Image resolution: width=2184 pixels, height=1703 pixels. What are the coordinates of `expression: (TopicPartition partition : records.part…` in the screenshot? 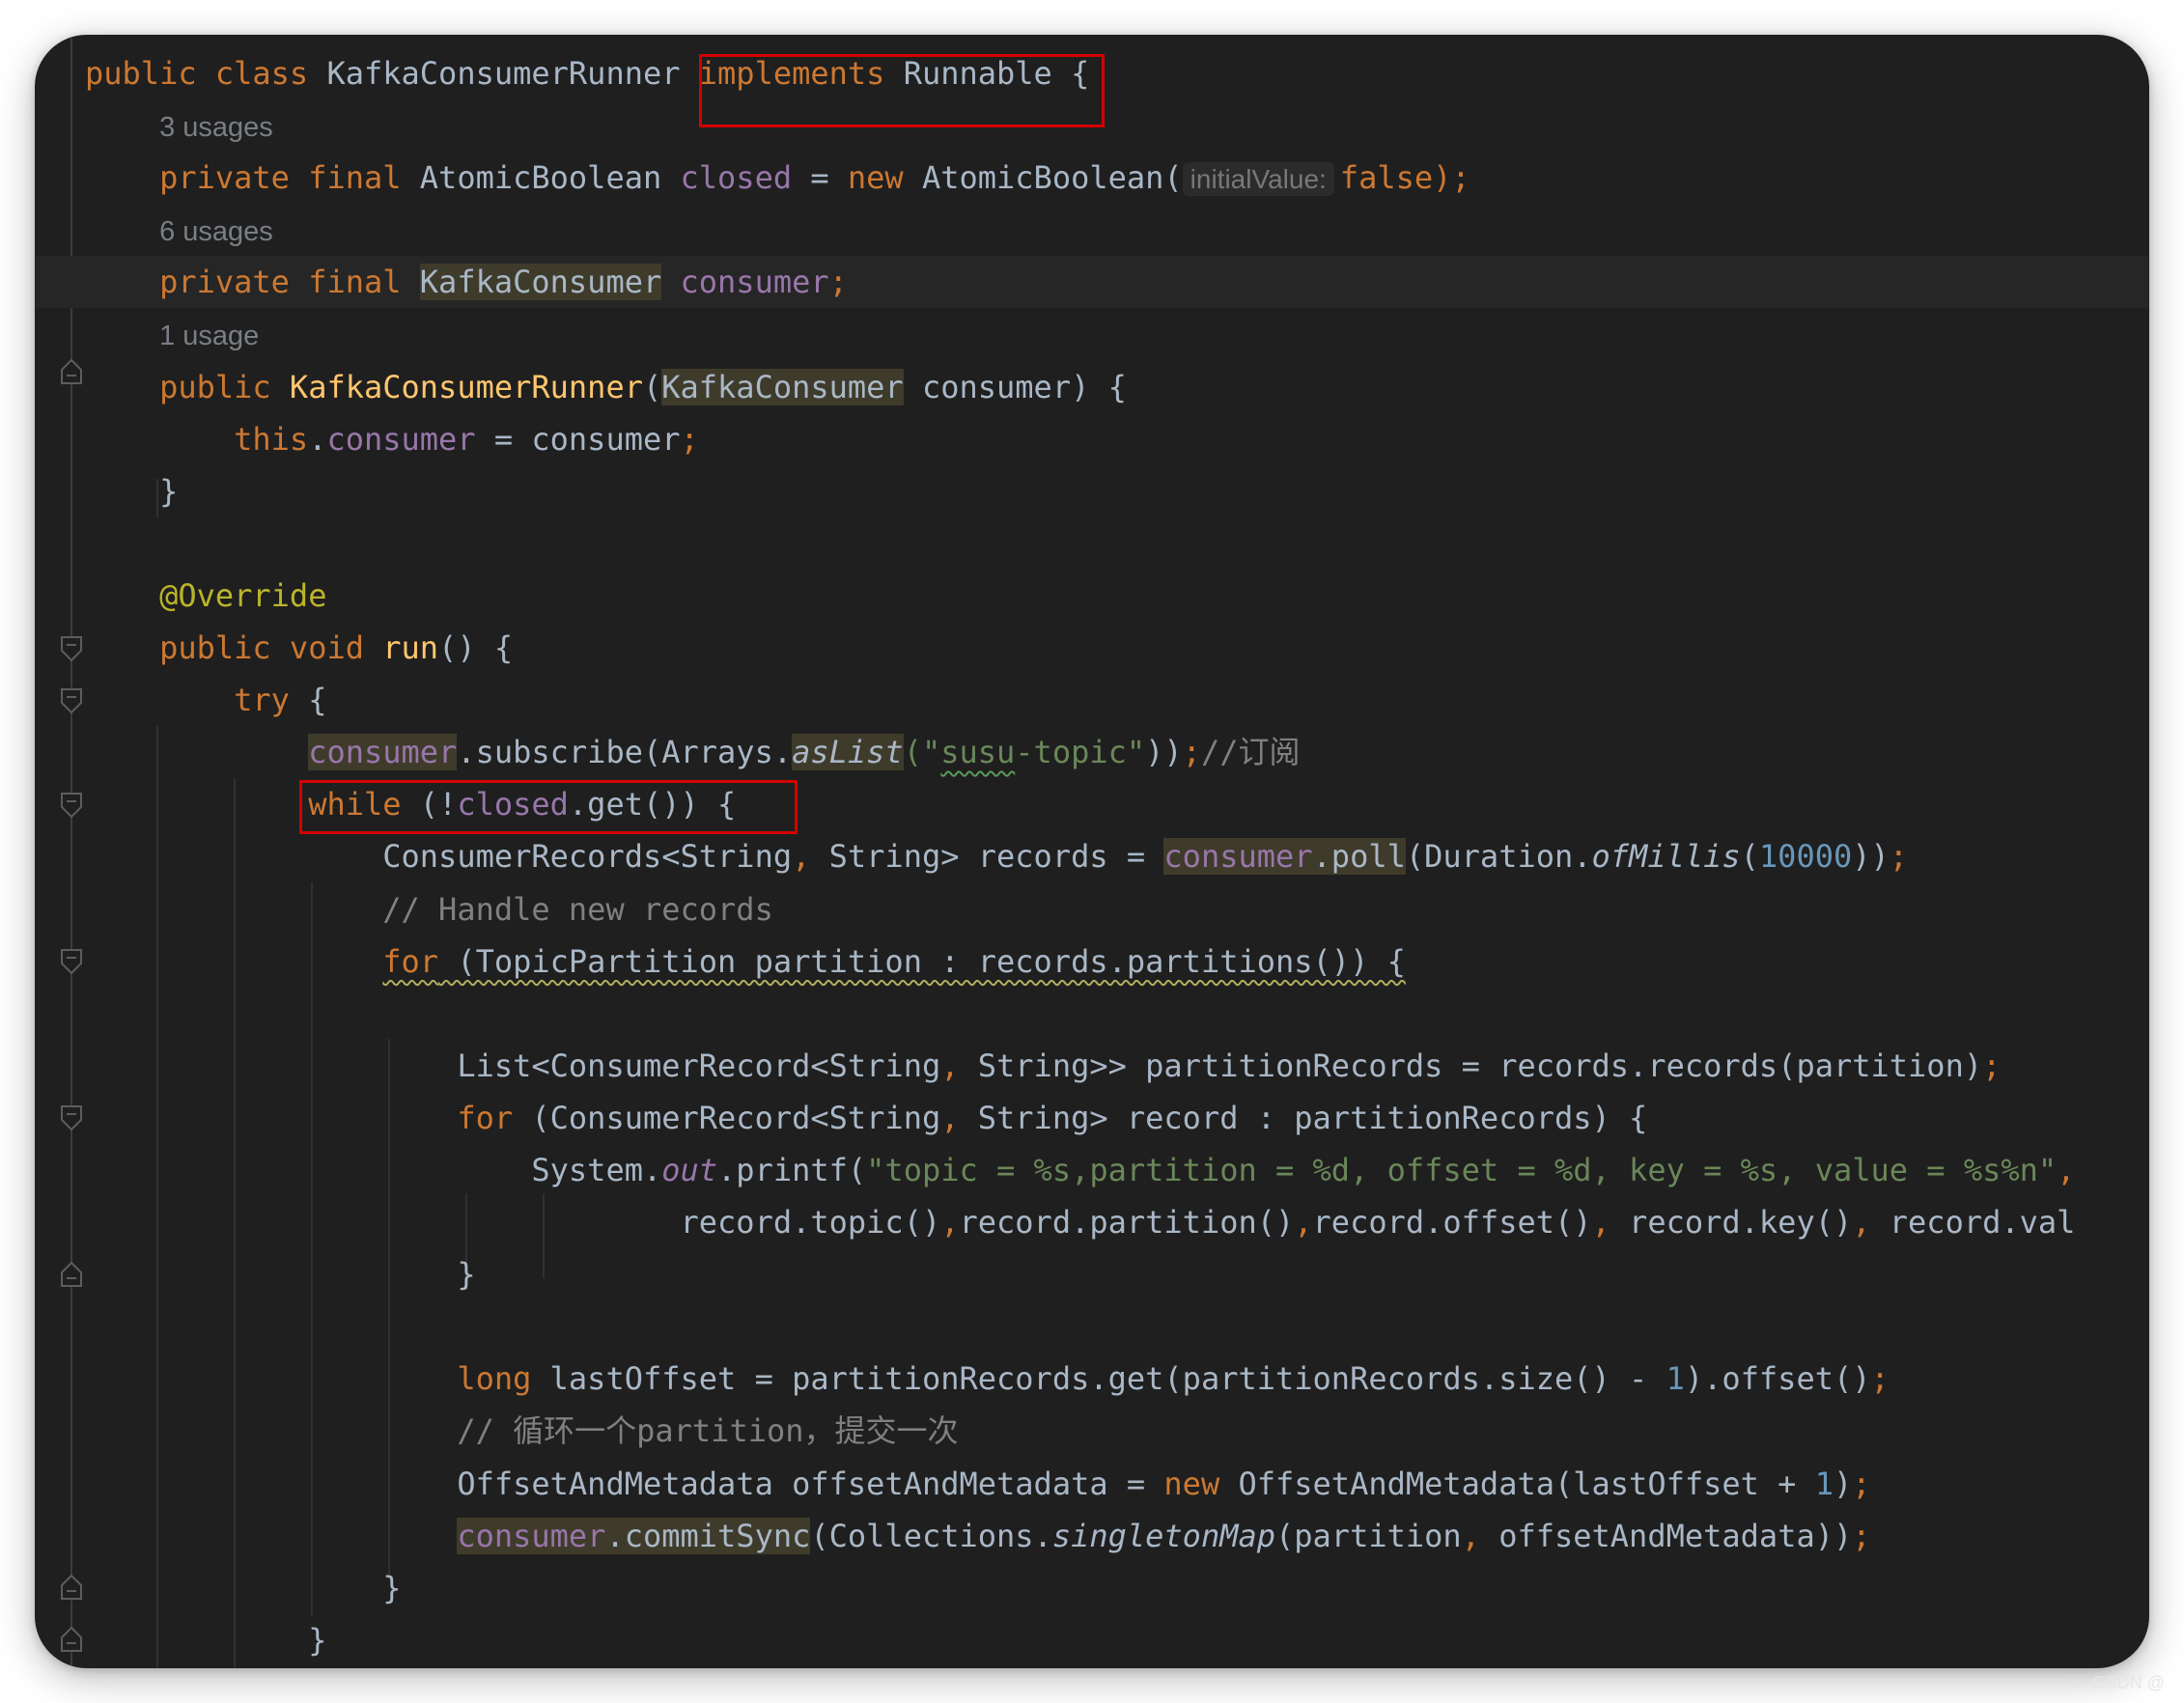 It's located at (922, 961).